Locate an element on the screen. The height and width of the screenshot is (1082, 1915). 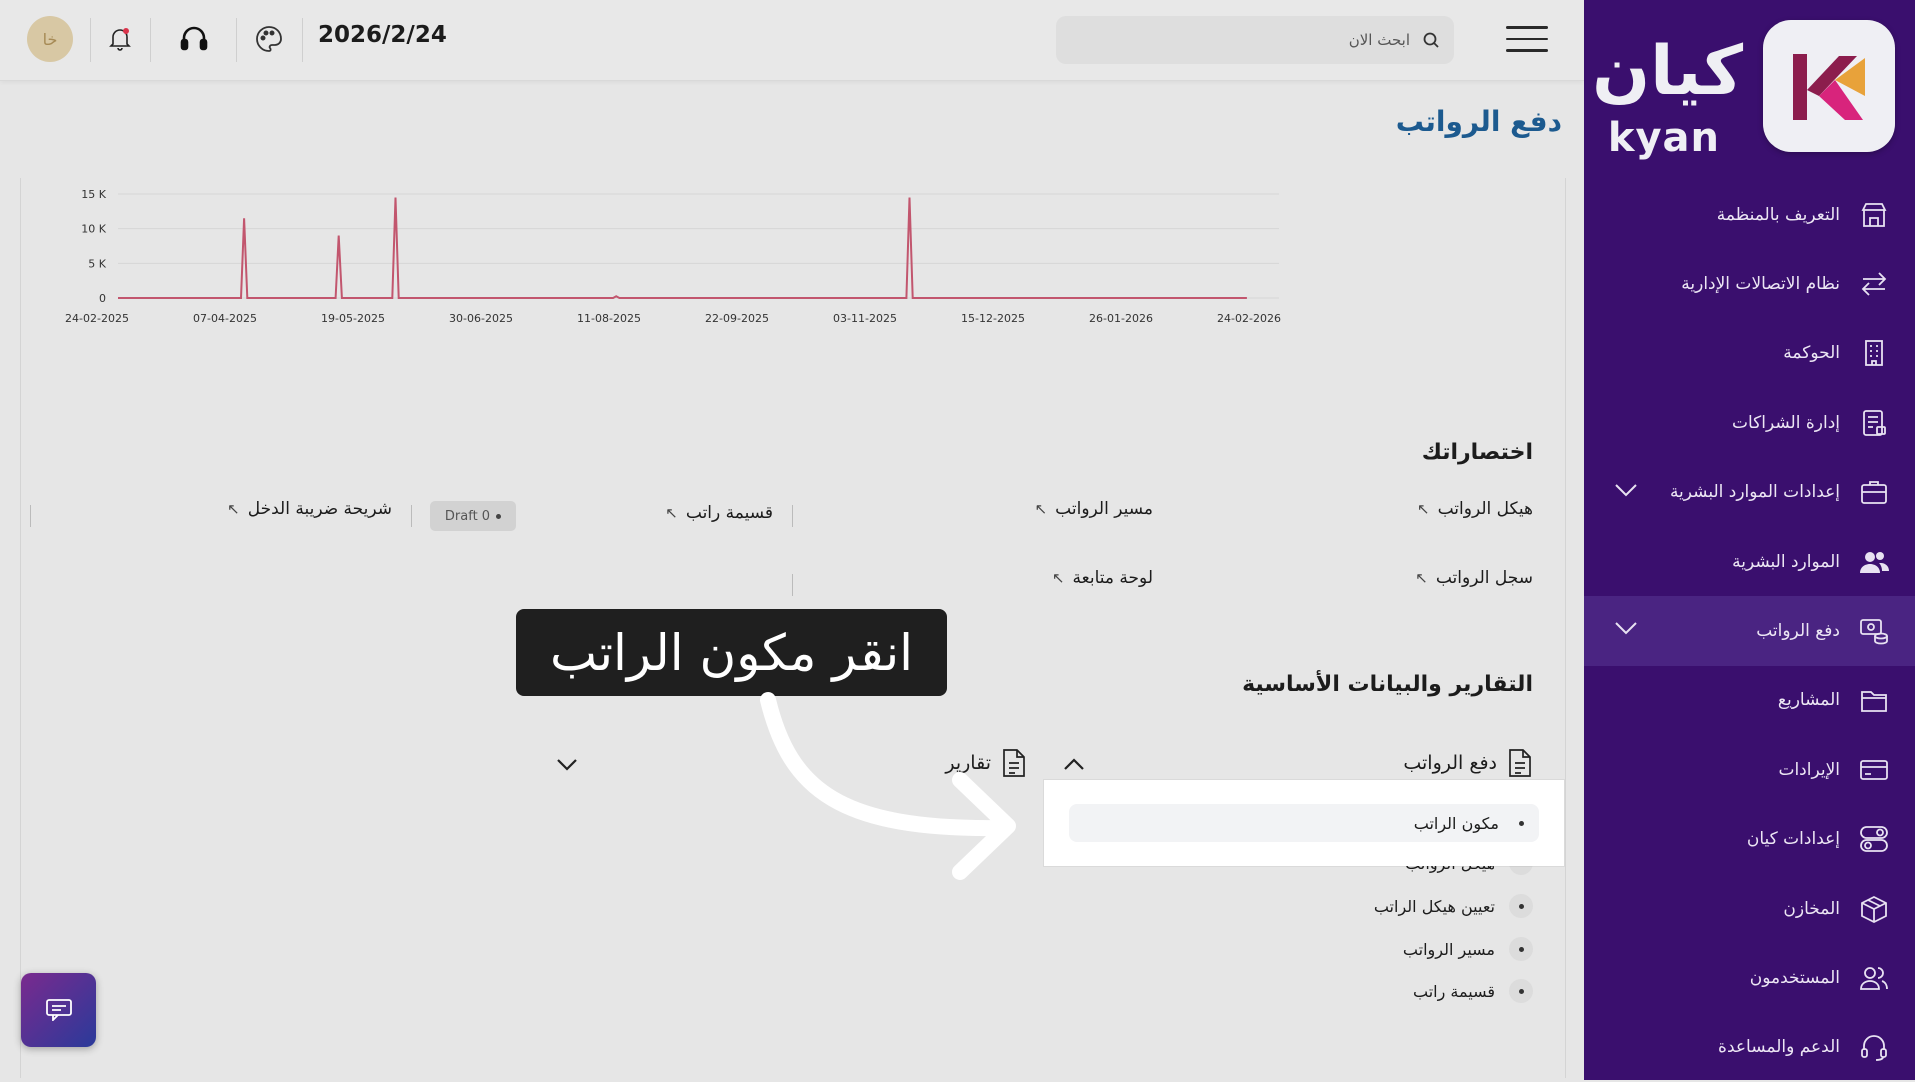
chevron-up-icon is located at coordinates (1074, 765).